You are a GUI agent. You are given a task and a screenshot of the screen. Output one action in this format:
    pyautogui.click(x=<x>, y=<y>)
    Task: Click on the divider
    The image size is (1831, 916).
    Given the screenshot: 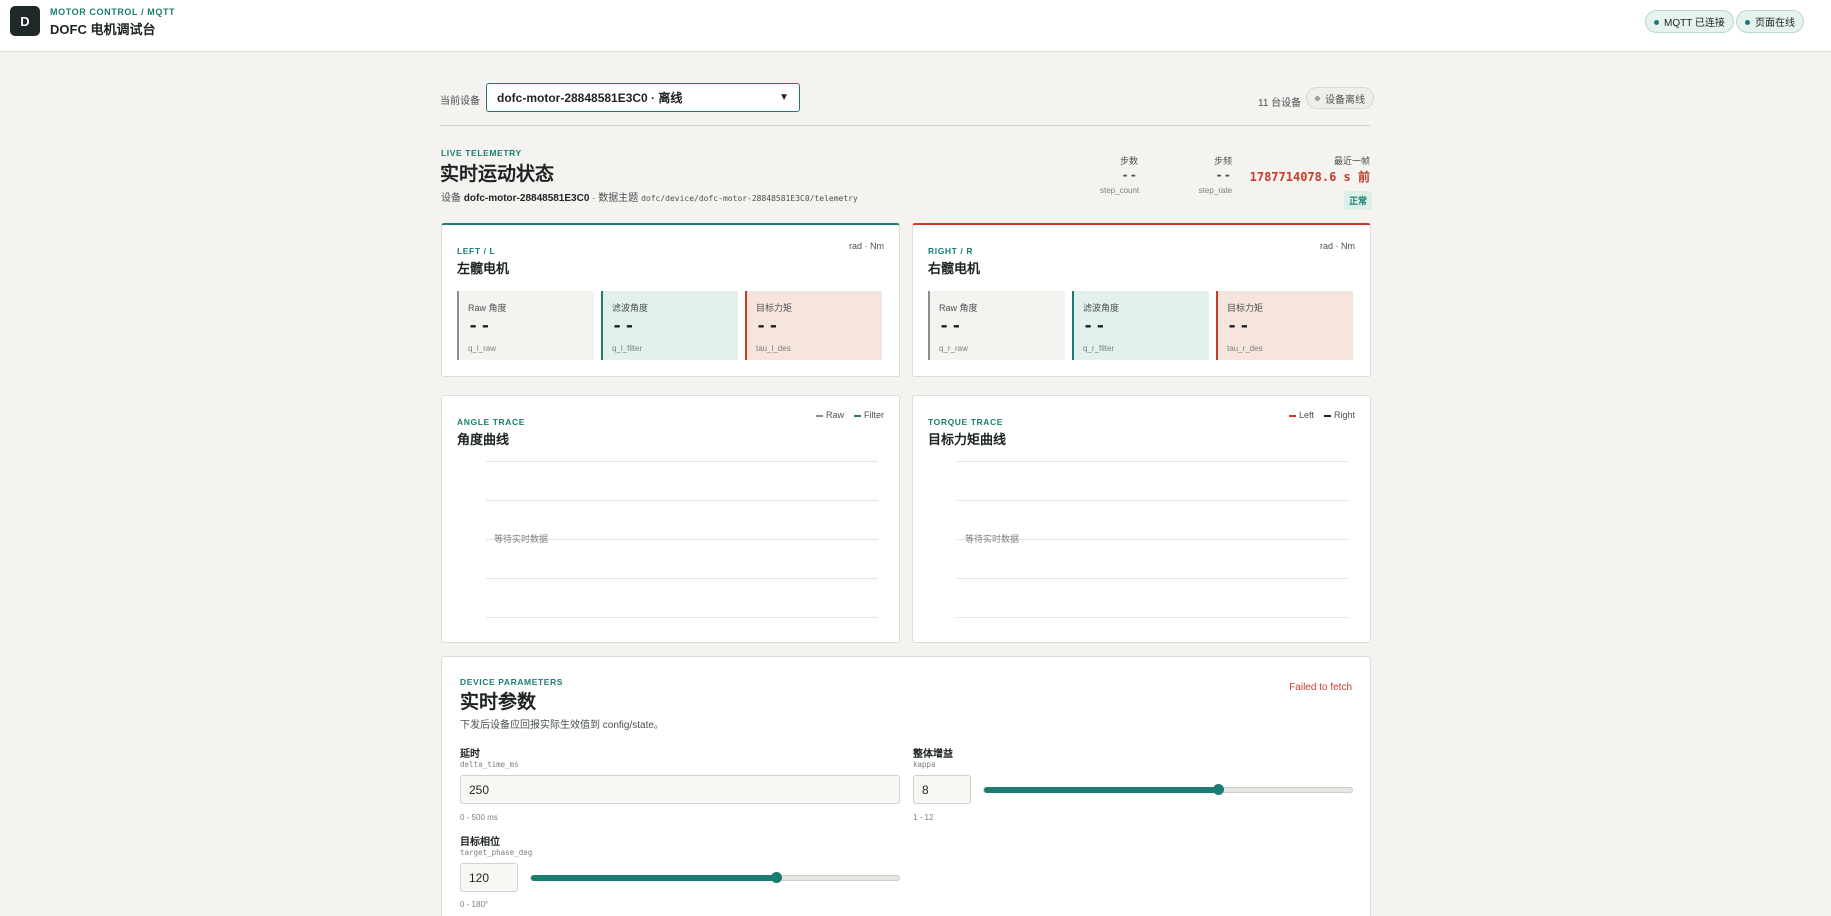 What is the action you would take?
    pyautogui.click(x=905, y=125)
    